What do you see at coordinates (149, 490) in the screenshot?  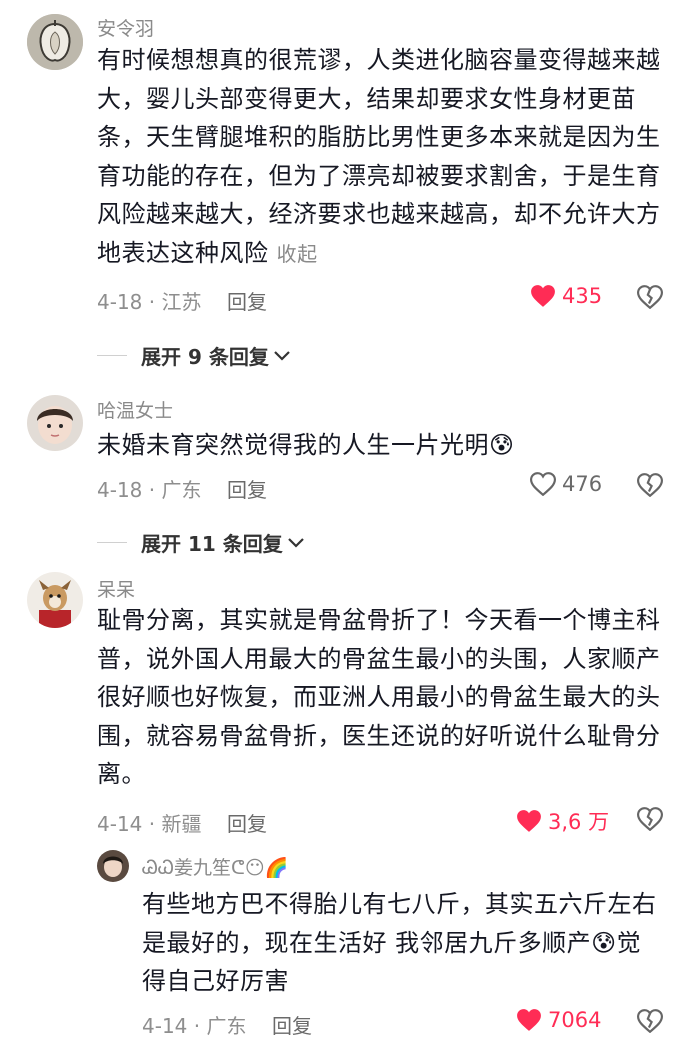 I see `comment-meta: 4-18 · 广东` at bounding box center [149, 490].